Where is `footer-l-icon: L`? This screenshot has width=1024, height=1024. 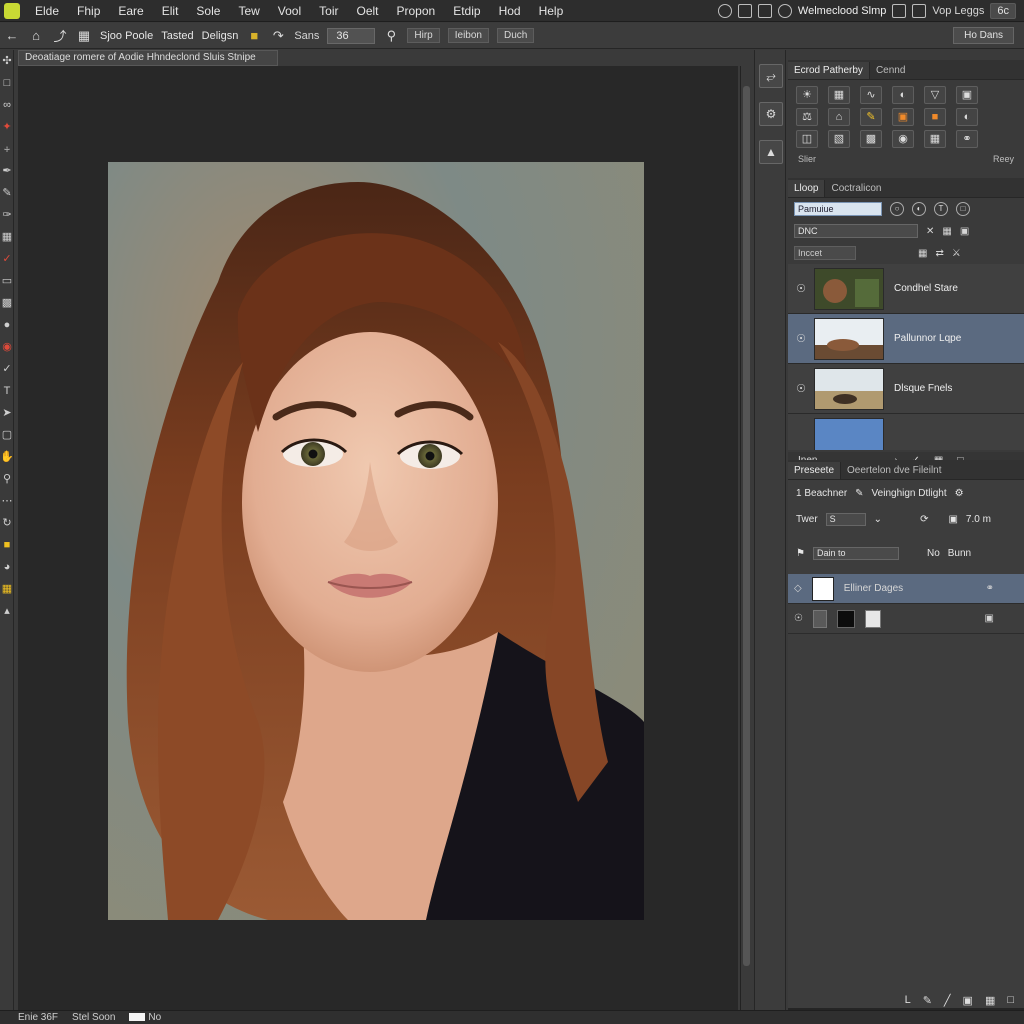 footer-l-icon: L is located at coordinates (908, 1000).